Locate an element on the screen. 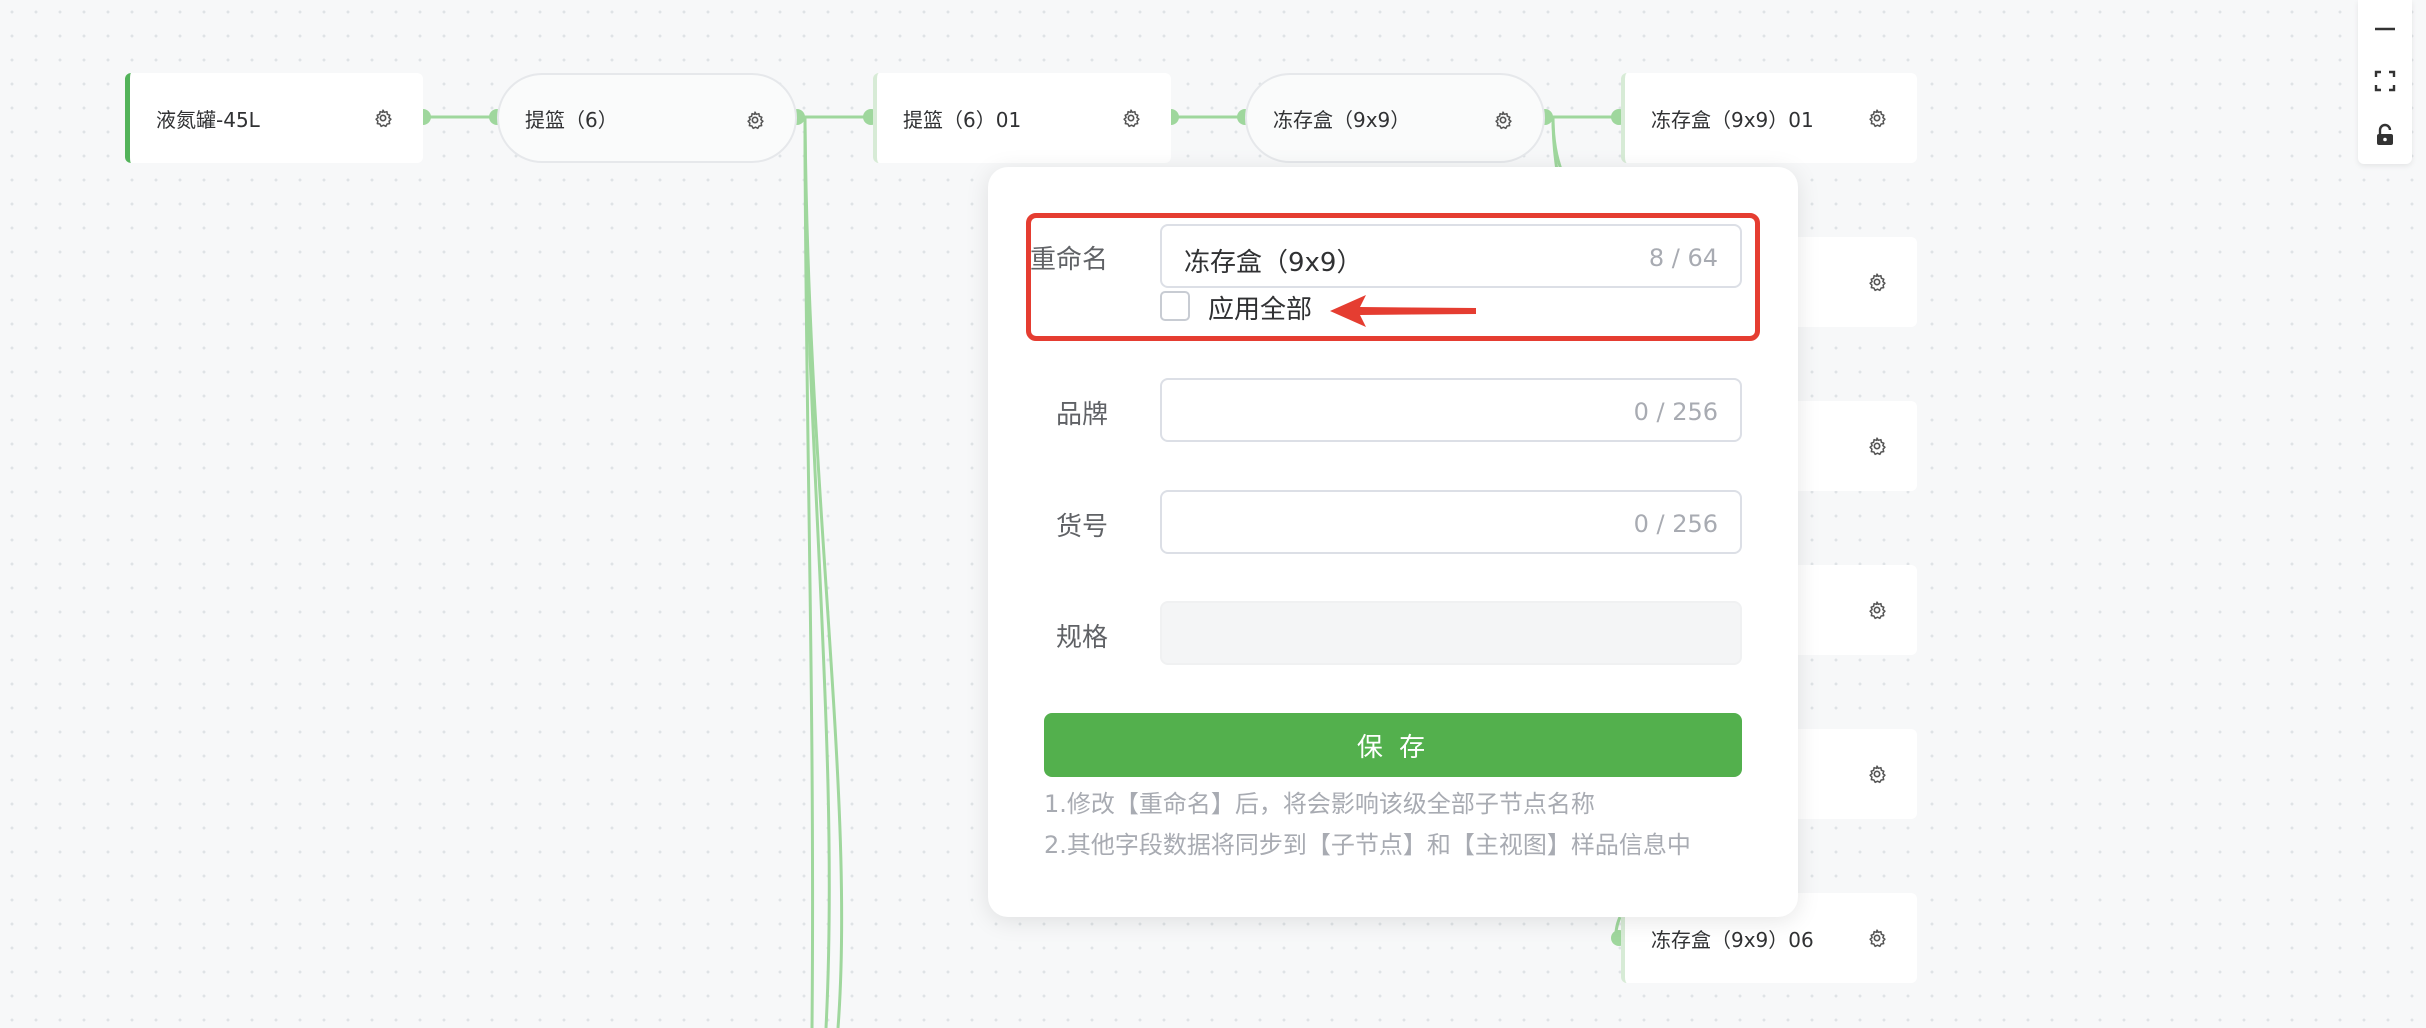 The width and height of the screenshot is (2426, 1028). node-label: 冻存盒（9x9）06 is located at coordinates (1732, 939).